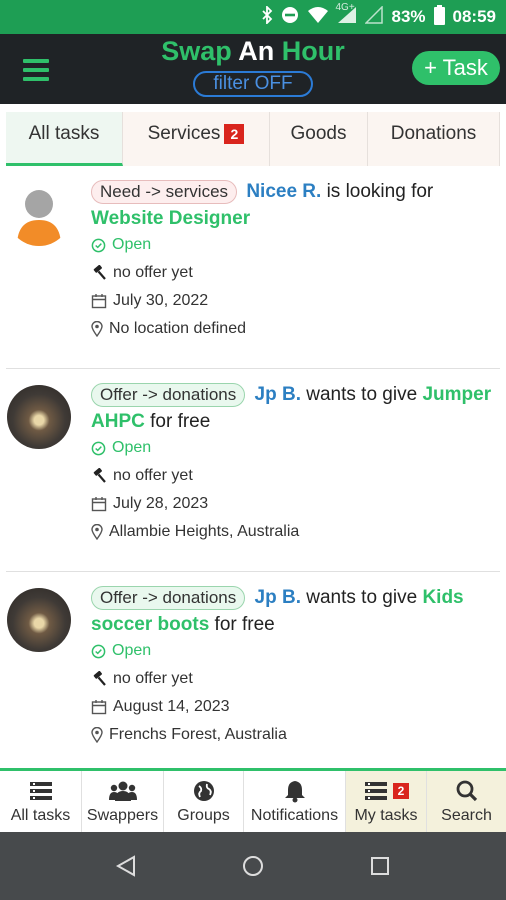  I want to click on bluetooth-icon, so click(267, 16).